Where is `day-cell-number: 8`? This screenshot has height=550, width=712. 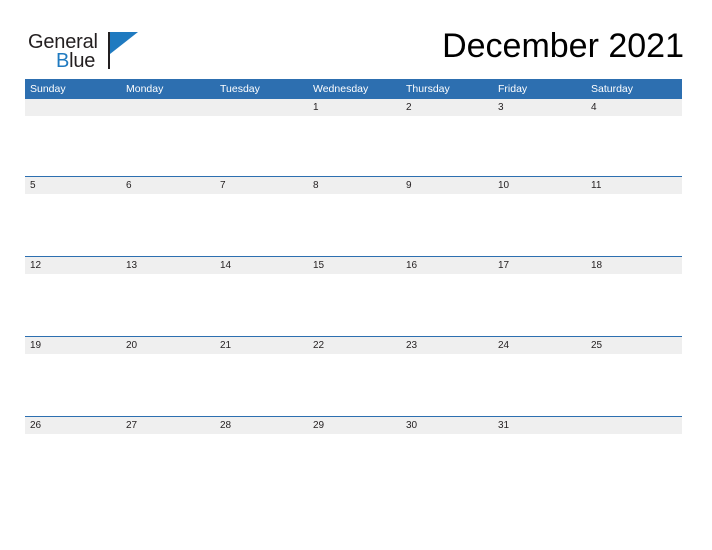 day-cell-number: 8 is located at coordinates (354, 185).